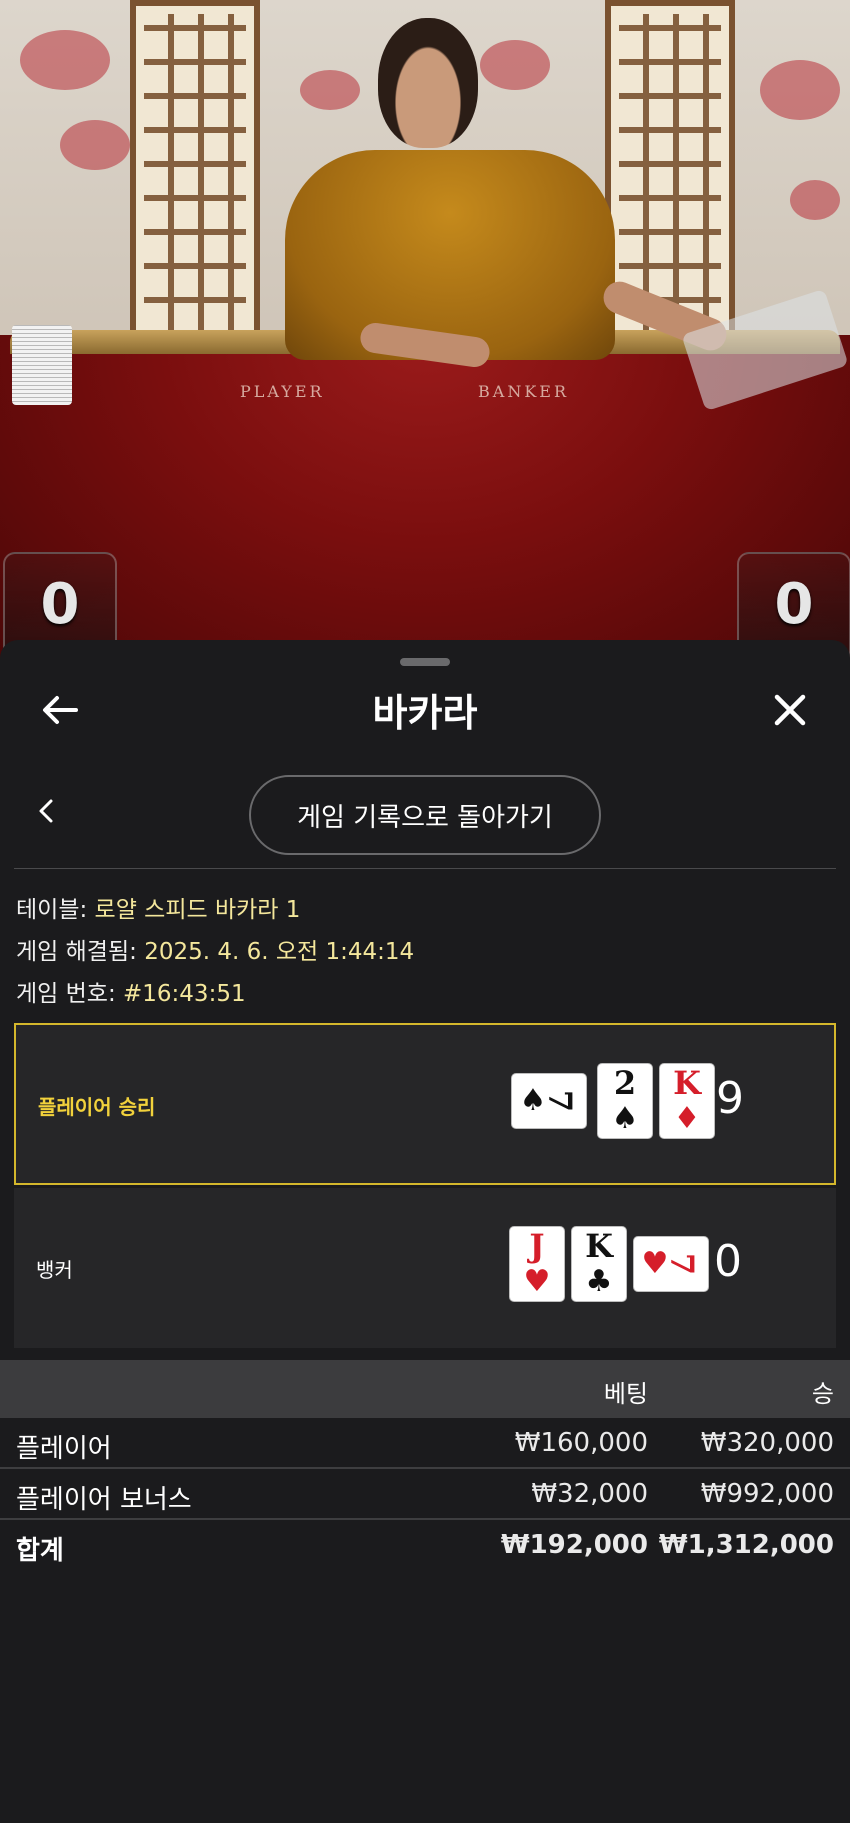 The width and height of the screenshot is (850, 1823). What do you see at coordinates (425, 1268) in the screenshot?
I see `banker-hand: 뱅커 J ♥ K ♣ 7 ♥ 0` at bounding box center [425, 1268].